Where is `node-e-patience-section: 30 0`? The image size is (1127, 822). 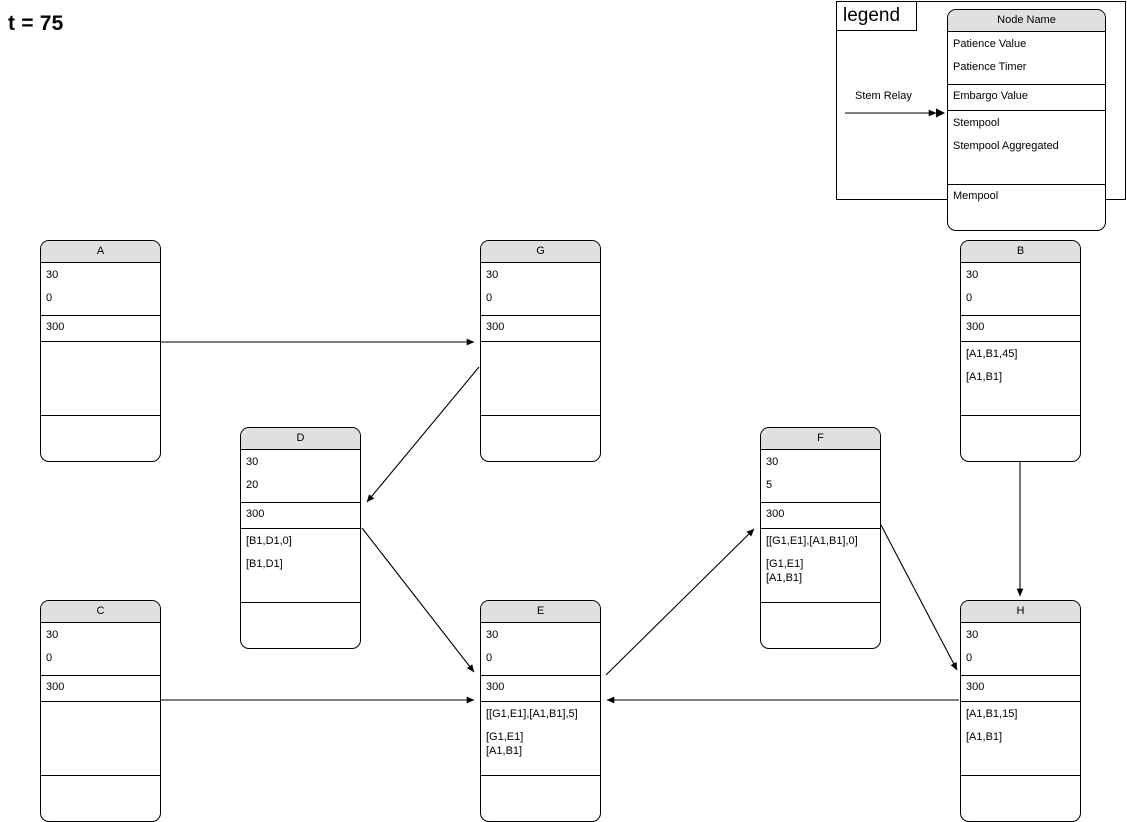 node-e-patience-section: 30 0 is located at coordinates (540, 649).